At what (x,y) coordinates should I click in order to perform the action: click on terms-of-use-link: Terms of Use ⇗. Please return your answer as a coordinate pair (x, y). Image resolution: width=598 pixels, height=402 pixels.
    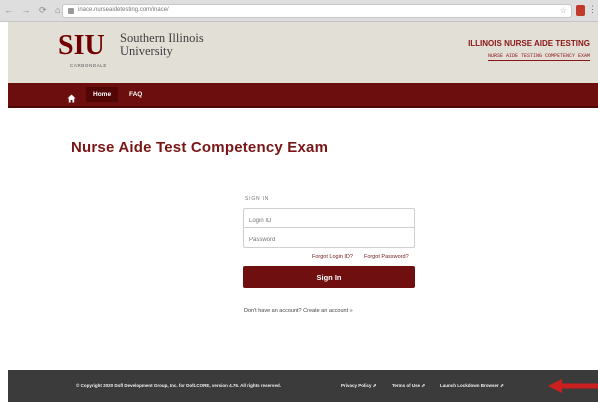
    Looking at the image, I should click on (408, 386).